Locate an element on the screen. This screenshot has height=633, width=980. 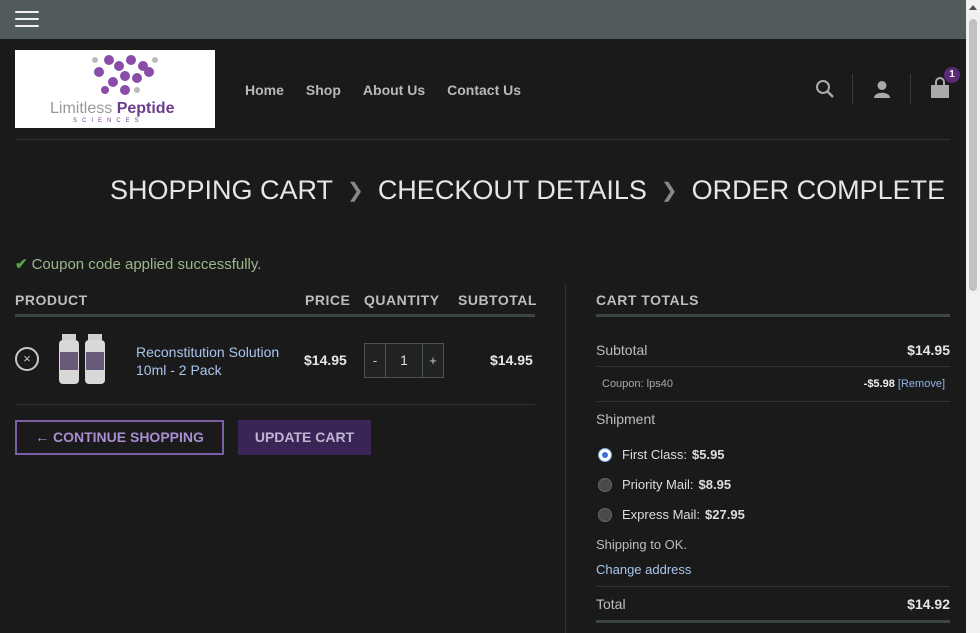
remove-coupon-link: [Remove] is located at coordinates (921, 384).